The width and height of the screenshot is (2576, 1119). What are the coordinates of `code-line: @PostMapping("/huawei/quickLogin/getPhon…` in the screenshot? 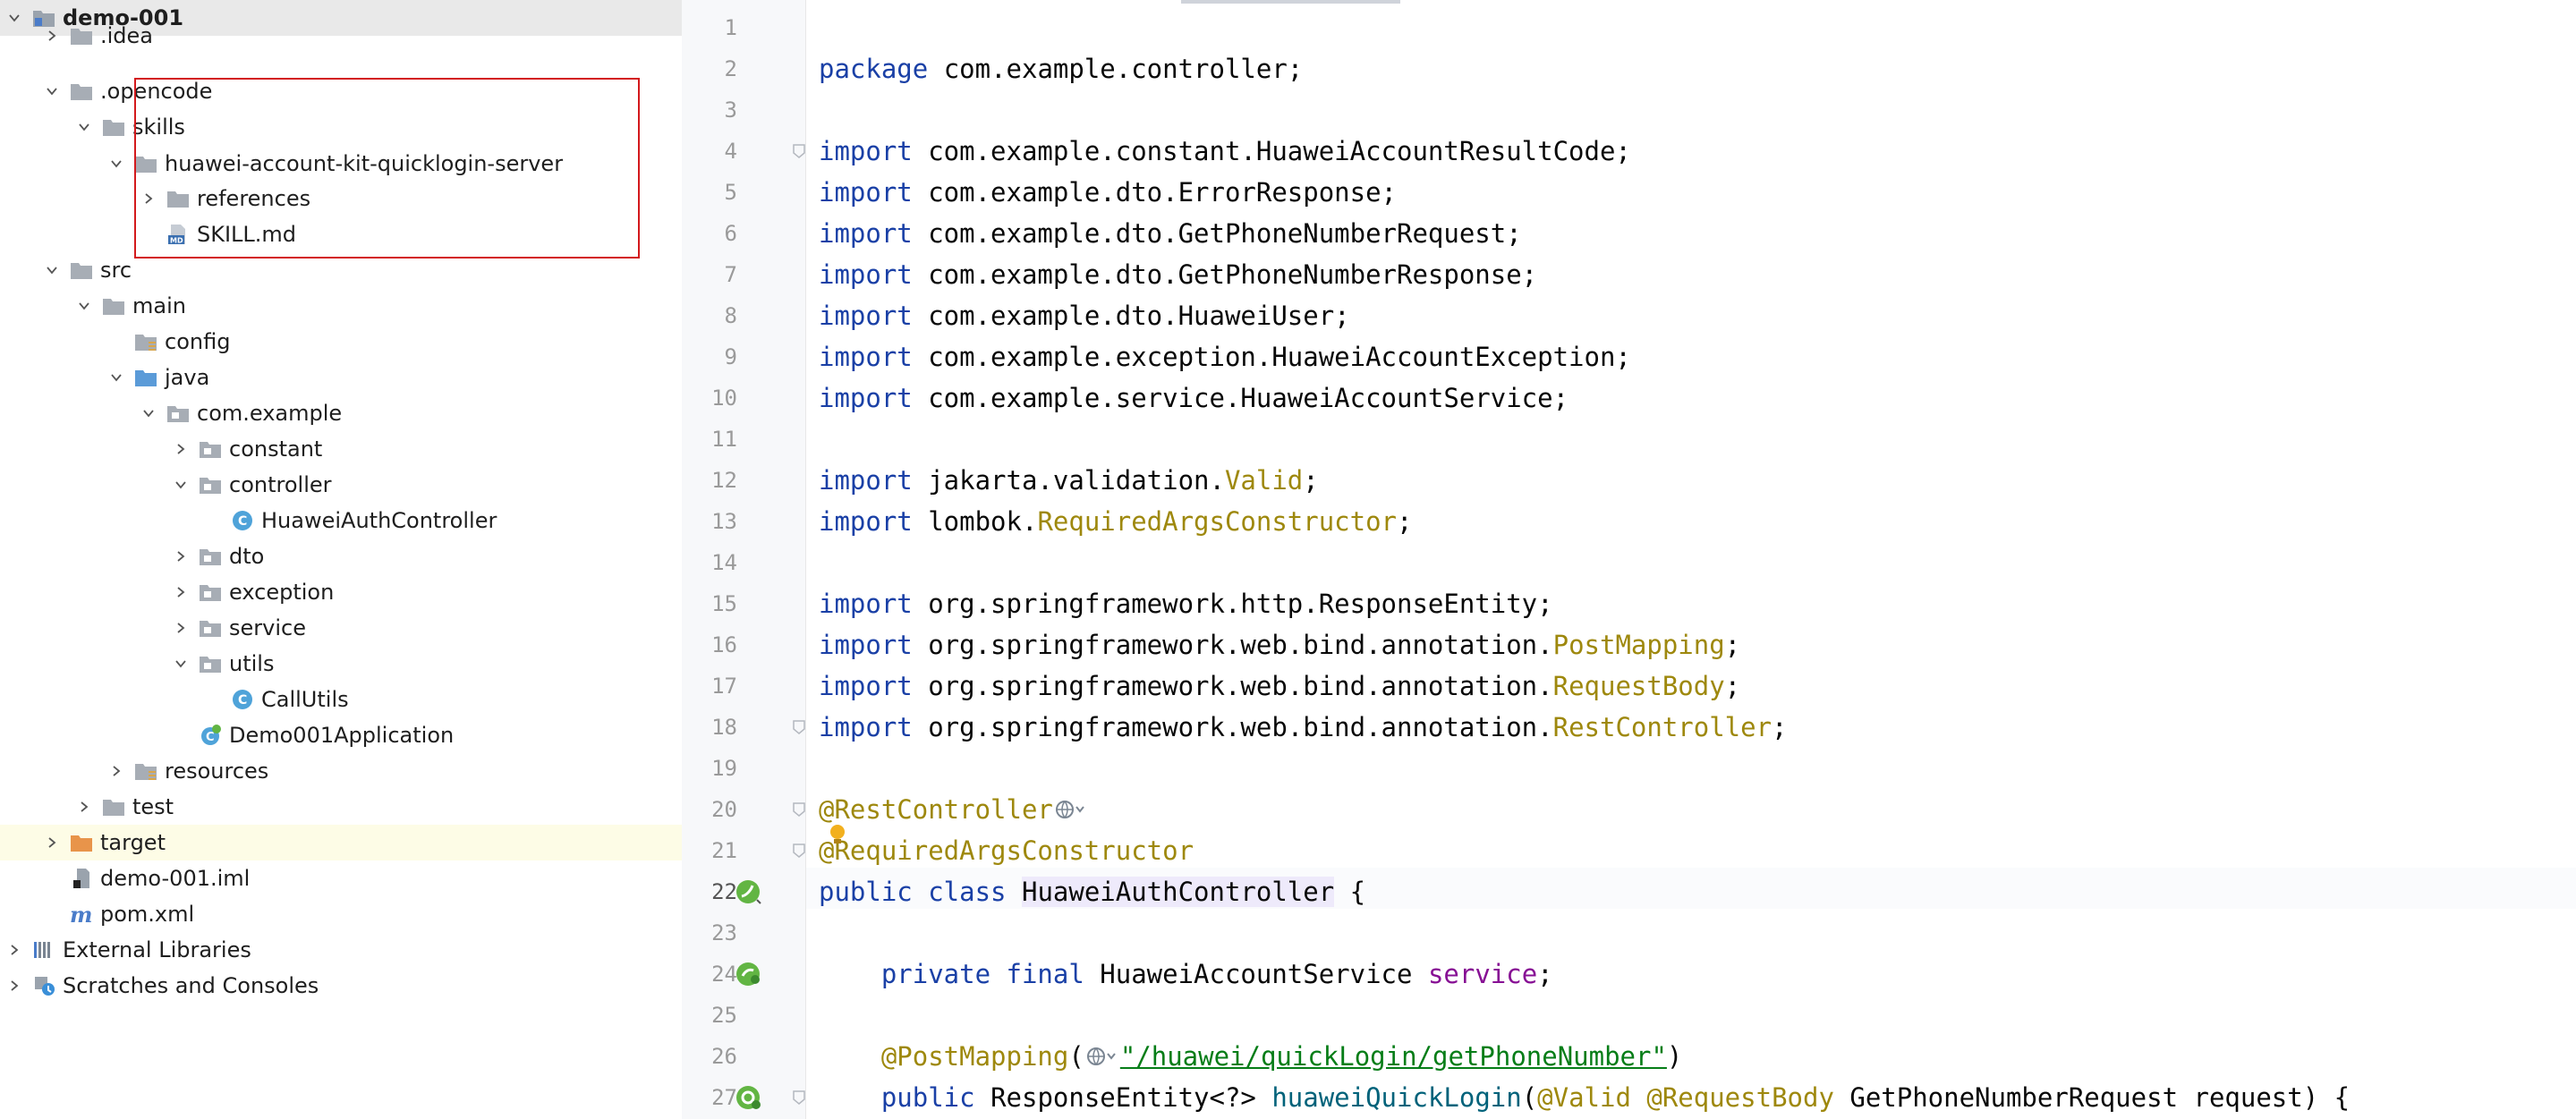 It's located at (1251, 1056).